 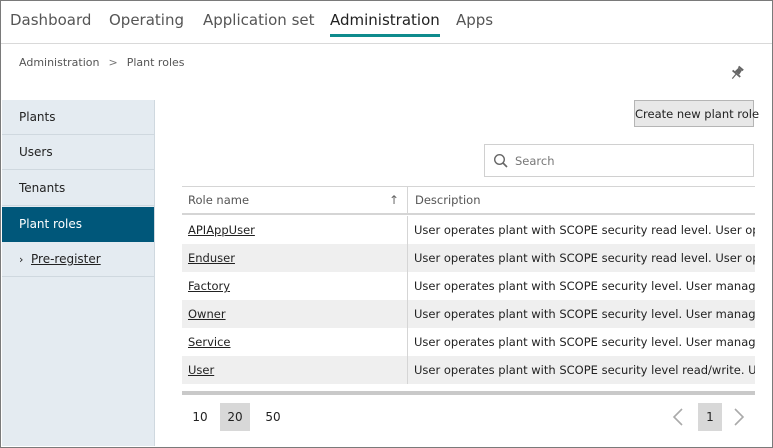 I want to click on page-size-20: 20, so click(x=235, y=417).